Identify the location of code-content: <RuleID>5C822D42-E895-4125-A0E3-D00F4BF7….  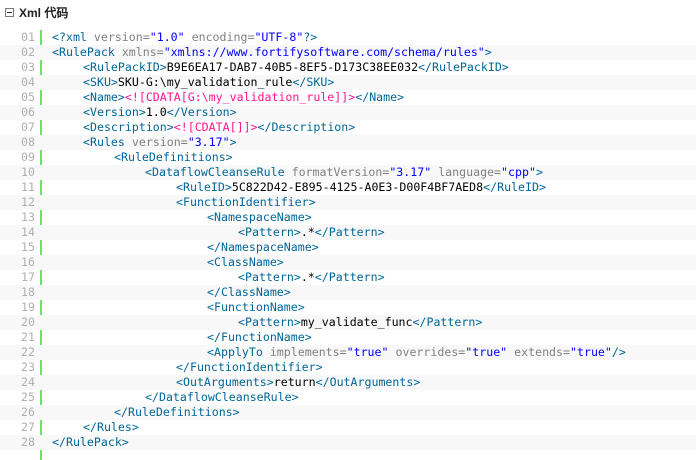
(354, 187).